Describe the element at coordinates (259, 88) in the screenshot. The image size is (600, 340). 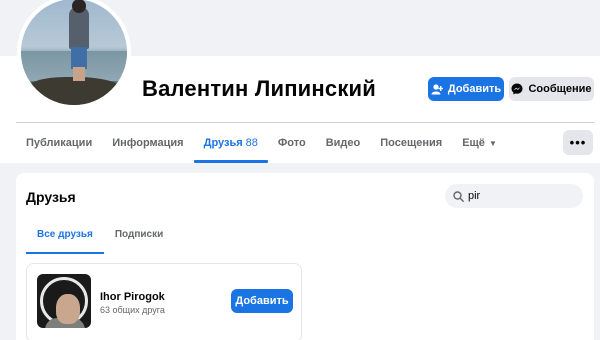
I see `profile-name: Валентин Липинский` at that location.